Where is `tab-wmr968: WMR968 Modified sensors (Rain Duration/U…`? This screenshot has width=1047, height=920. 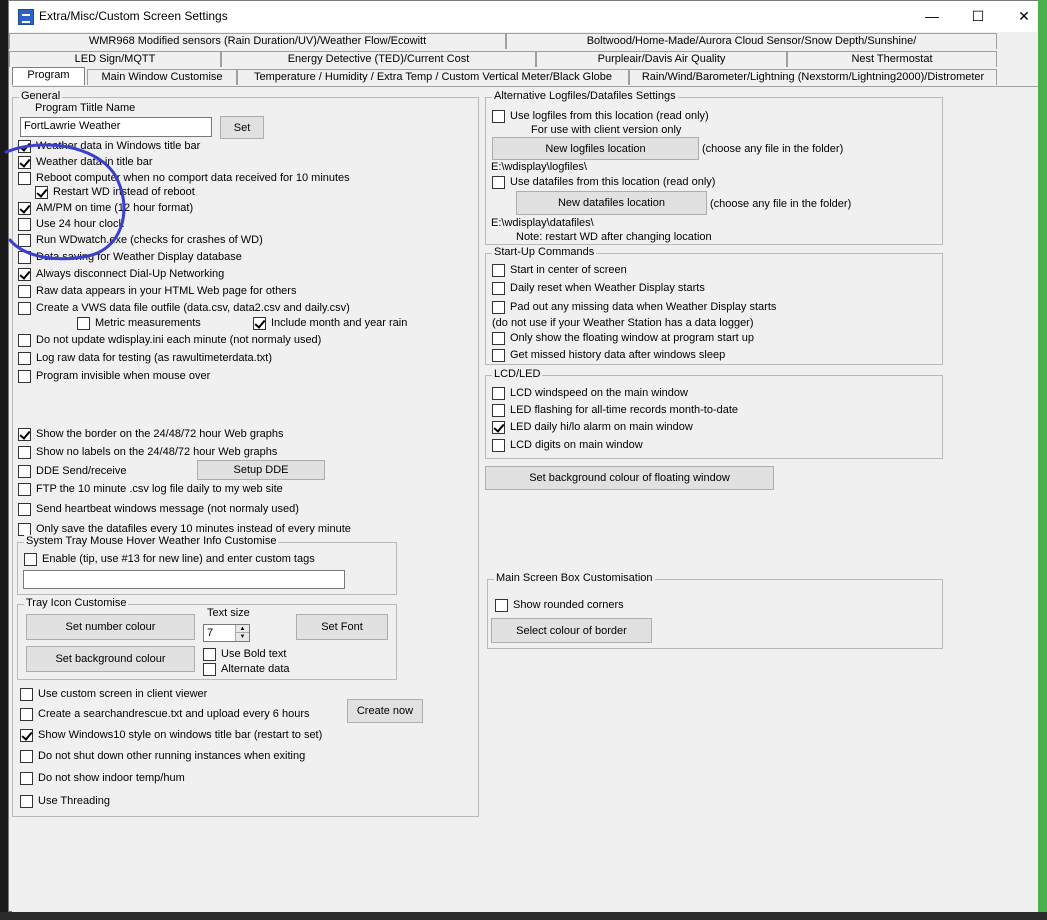 tab-wmr968: WMR968 Modified sensors (Rain Duration/U… is located at coordinates (257, 41).